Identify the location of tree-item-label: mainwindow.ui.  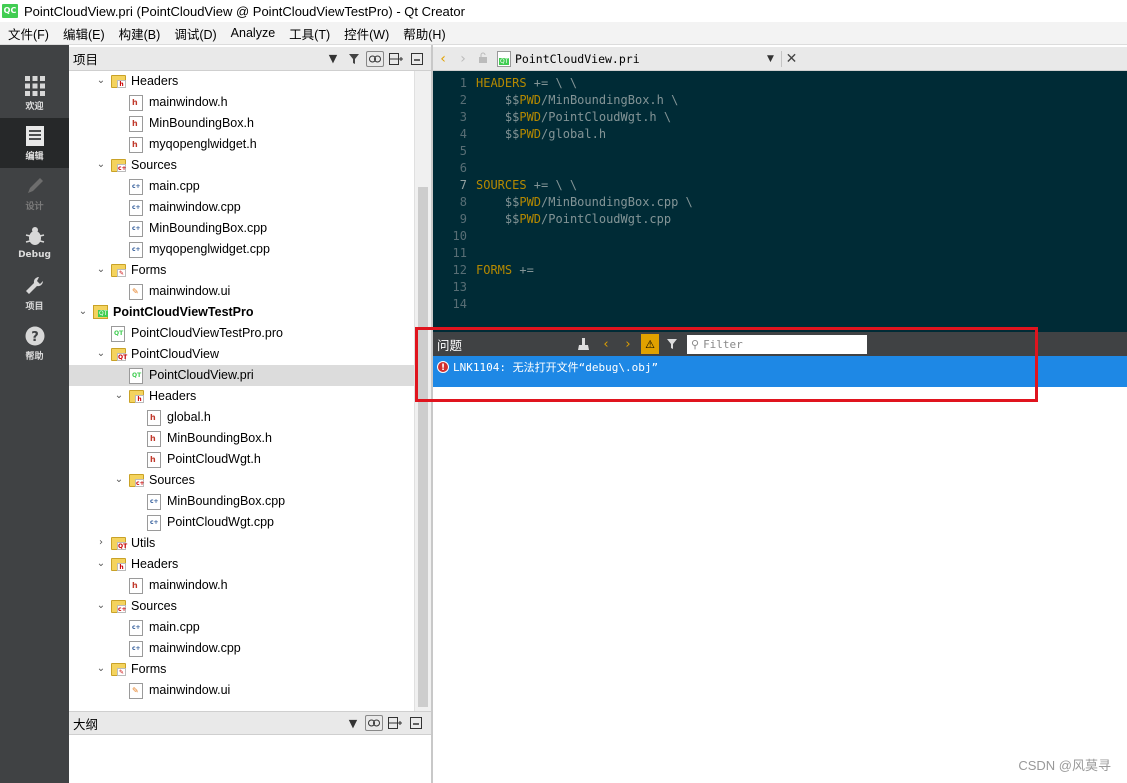
(190, 690).